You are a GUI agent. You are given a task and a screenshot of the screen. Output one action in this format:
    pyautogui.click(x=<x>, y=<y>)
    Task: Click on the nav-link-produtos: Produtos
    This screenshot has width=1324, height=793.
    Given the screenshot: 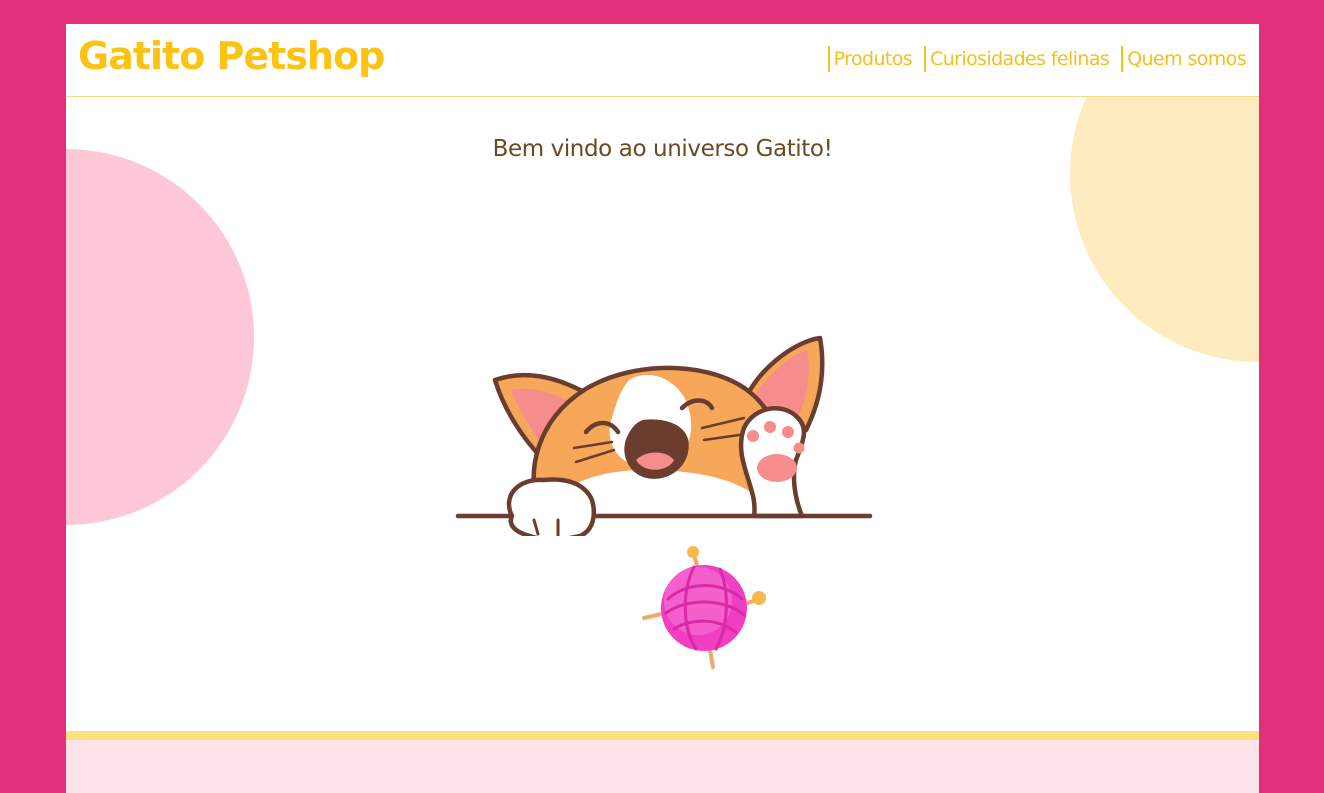 What is the action you would take?
    pyautogui.click(x=870, y=59)
    